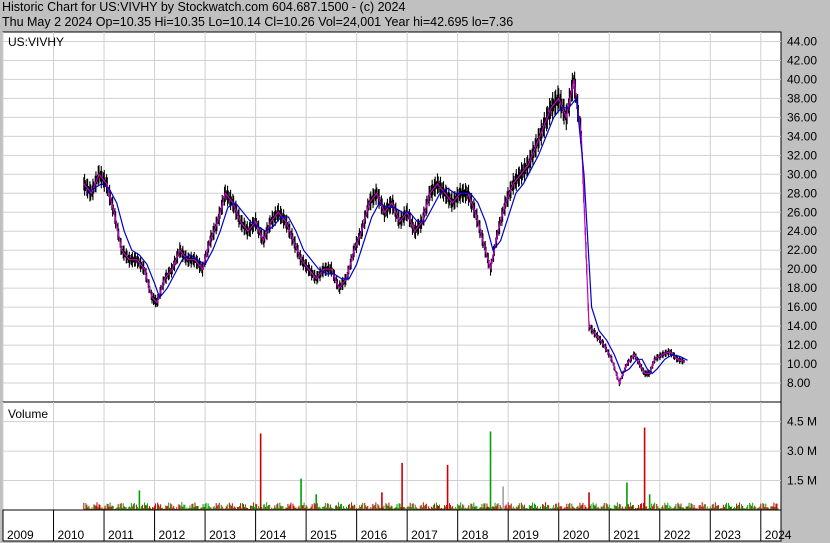 This screenshot has height=543, width=830. What do you see at coordinates (28, 414) in the screenshot?
I see `volume-panel-title: Volume` at bounding box center [28, 414].